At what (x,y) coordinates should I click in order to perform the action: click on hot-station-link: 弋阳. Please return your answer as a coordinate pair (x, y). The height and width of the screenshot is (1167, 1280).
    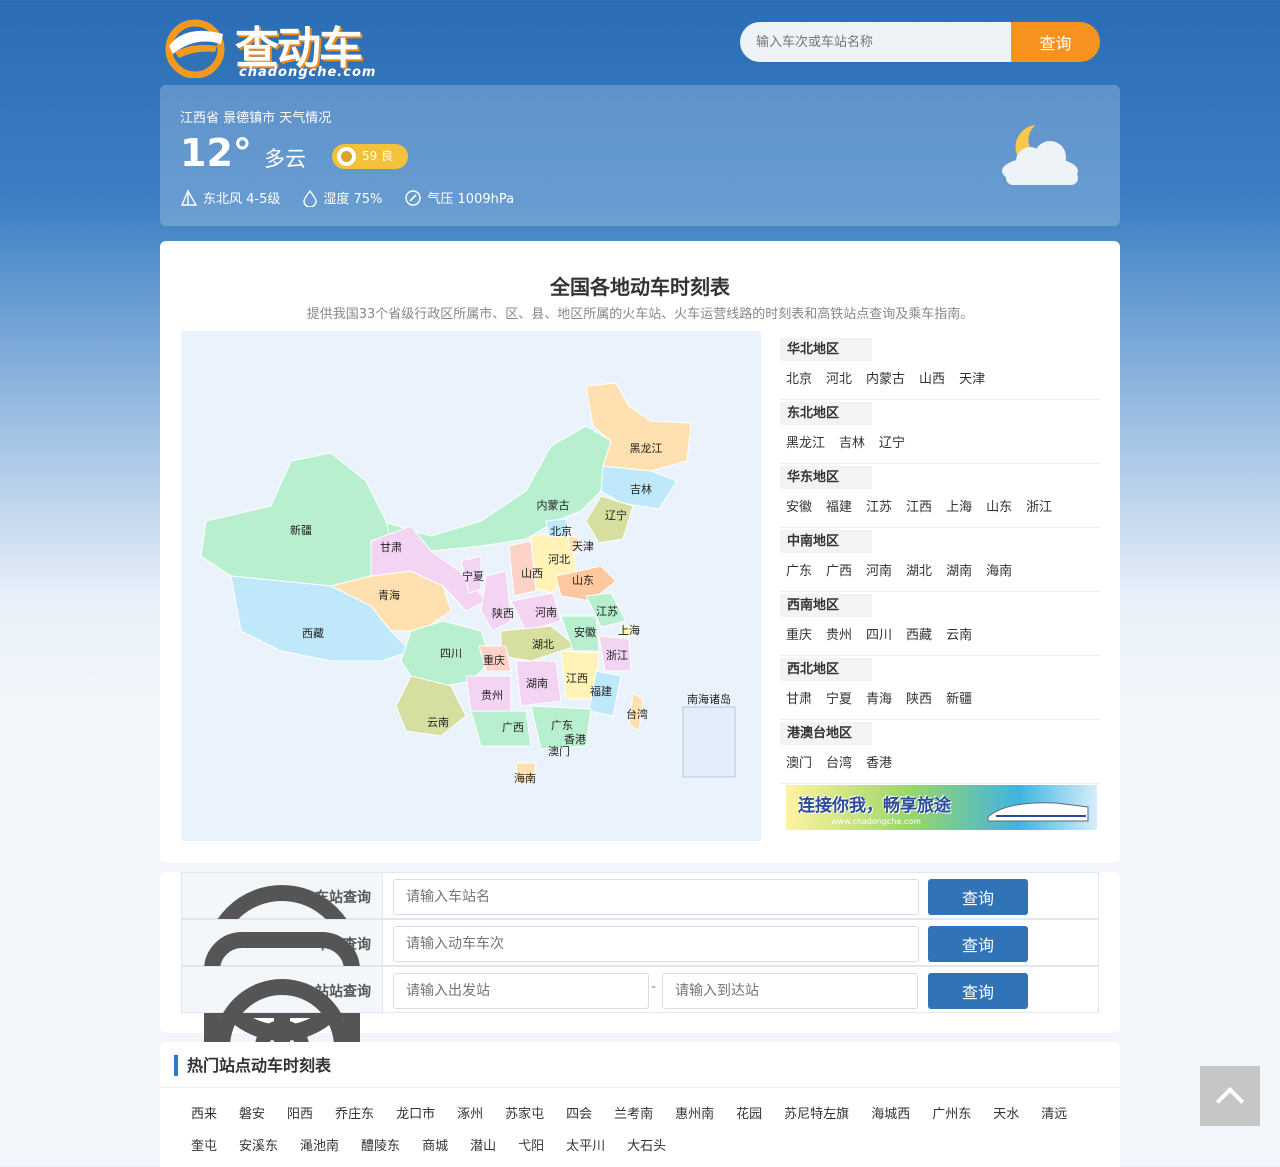
    Looking at the image, I should click on (531, 1147).